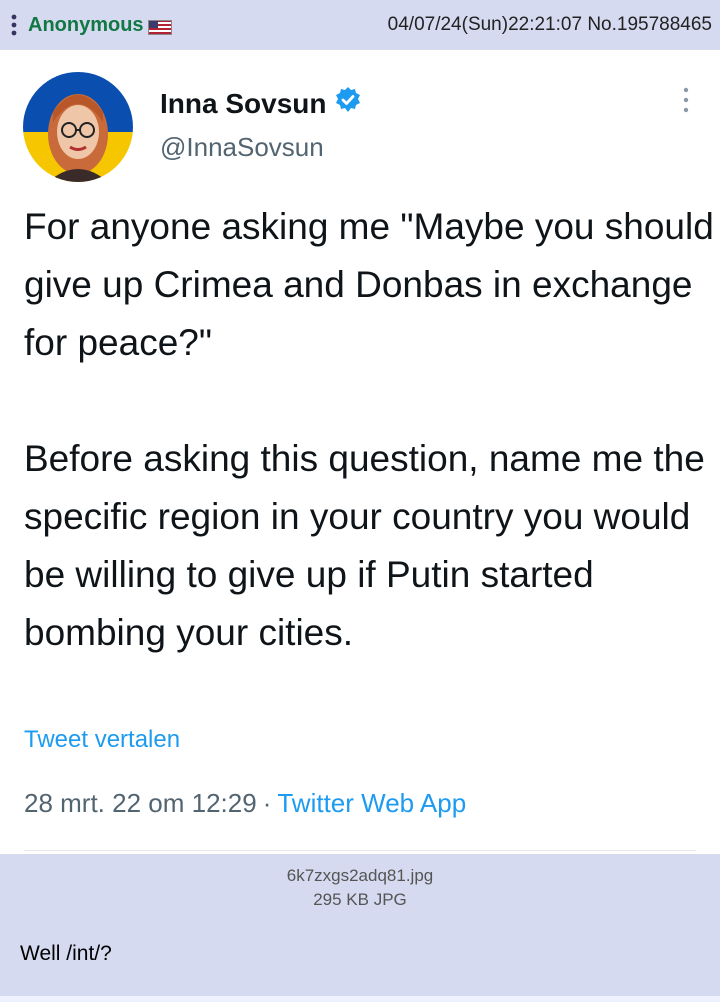  What do you see at coordinates (686, 102) in the screenshot?
I see `more-options-icon` at bounding box center [686, 102].